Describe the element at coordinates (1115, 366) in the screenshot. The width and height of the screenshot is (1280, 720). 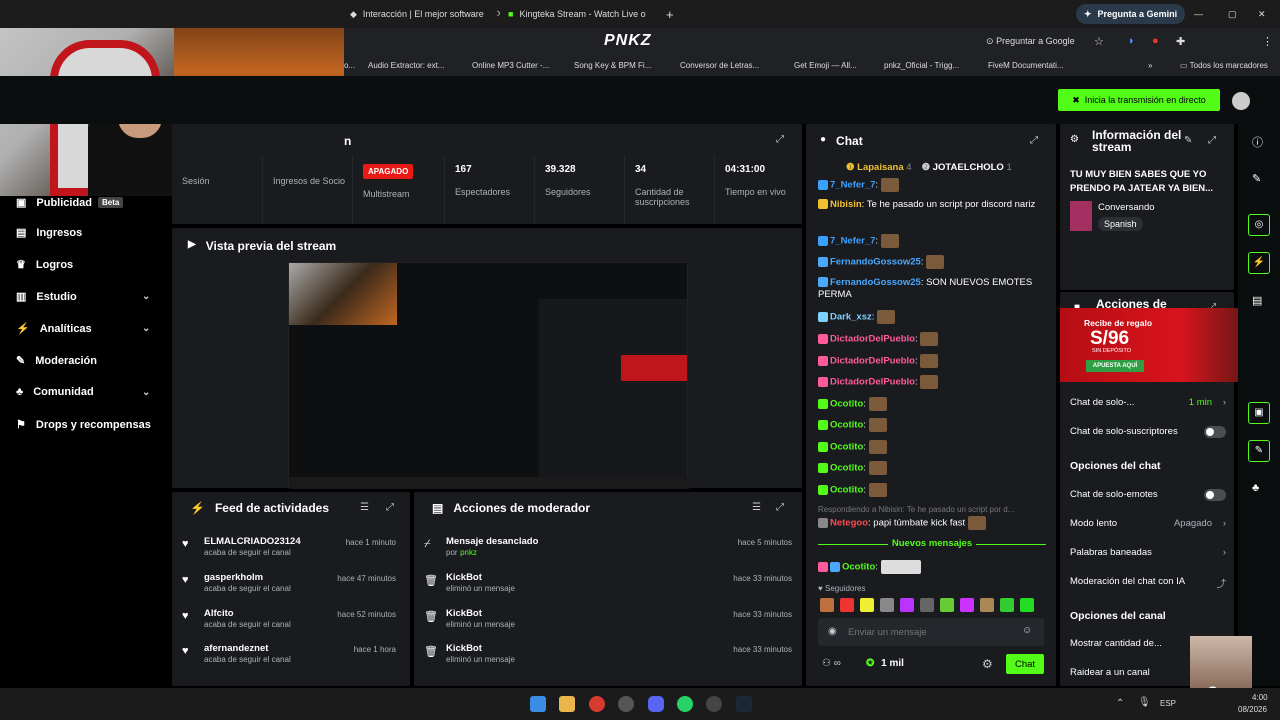
I see `ad-button: APUESTA AQUÍ` at that location.